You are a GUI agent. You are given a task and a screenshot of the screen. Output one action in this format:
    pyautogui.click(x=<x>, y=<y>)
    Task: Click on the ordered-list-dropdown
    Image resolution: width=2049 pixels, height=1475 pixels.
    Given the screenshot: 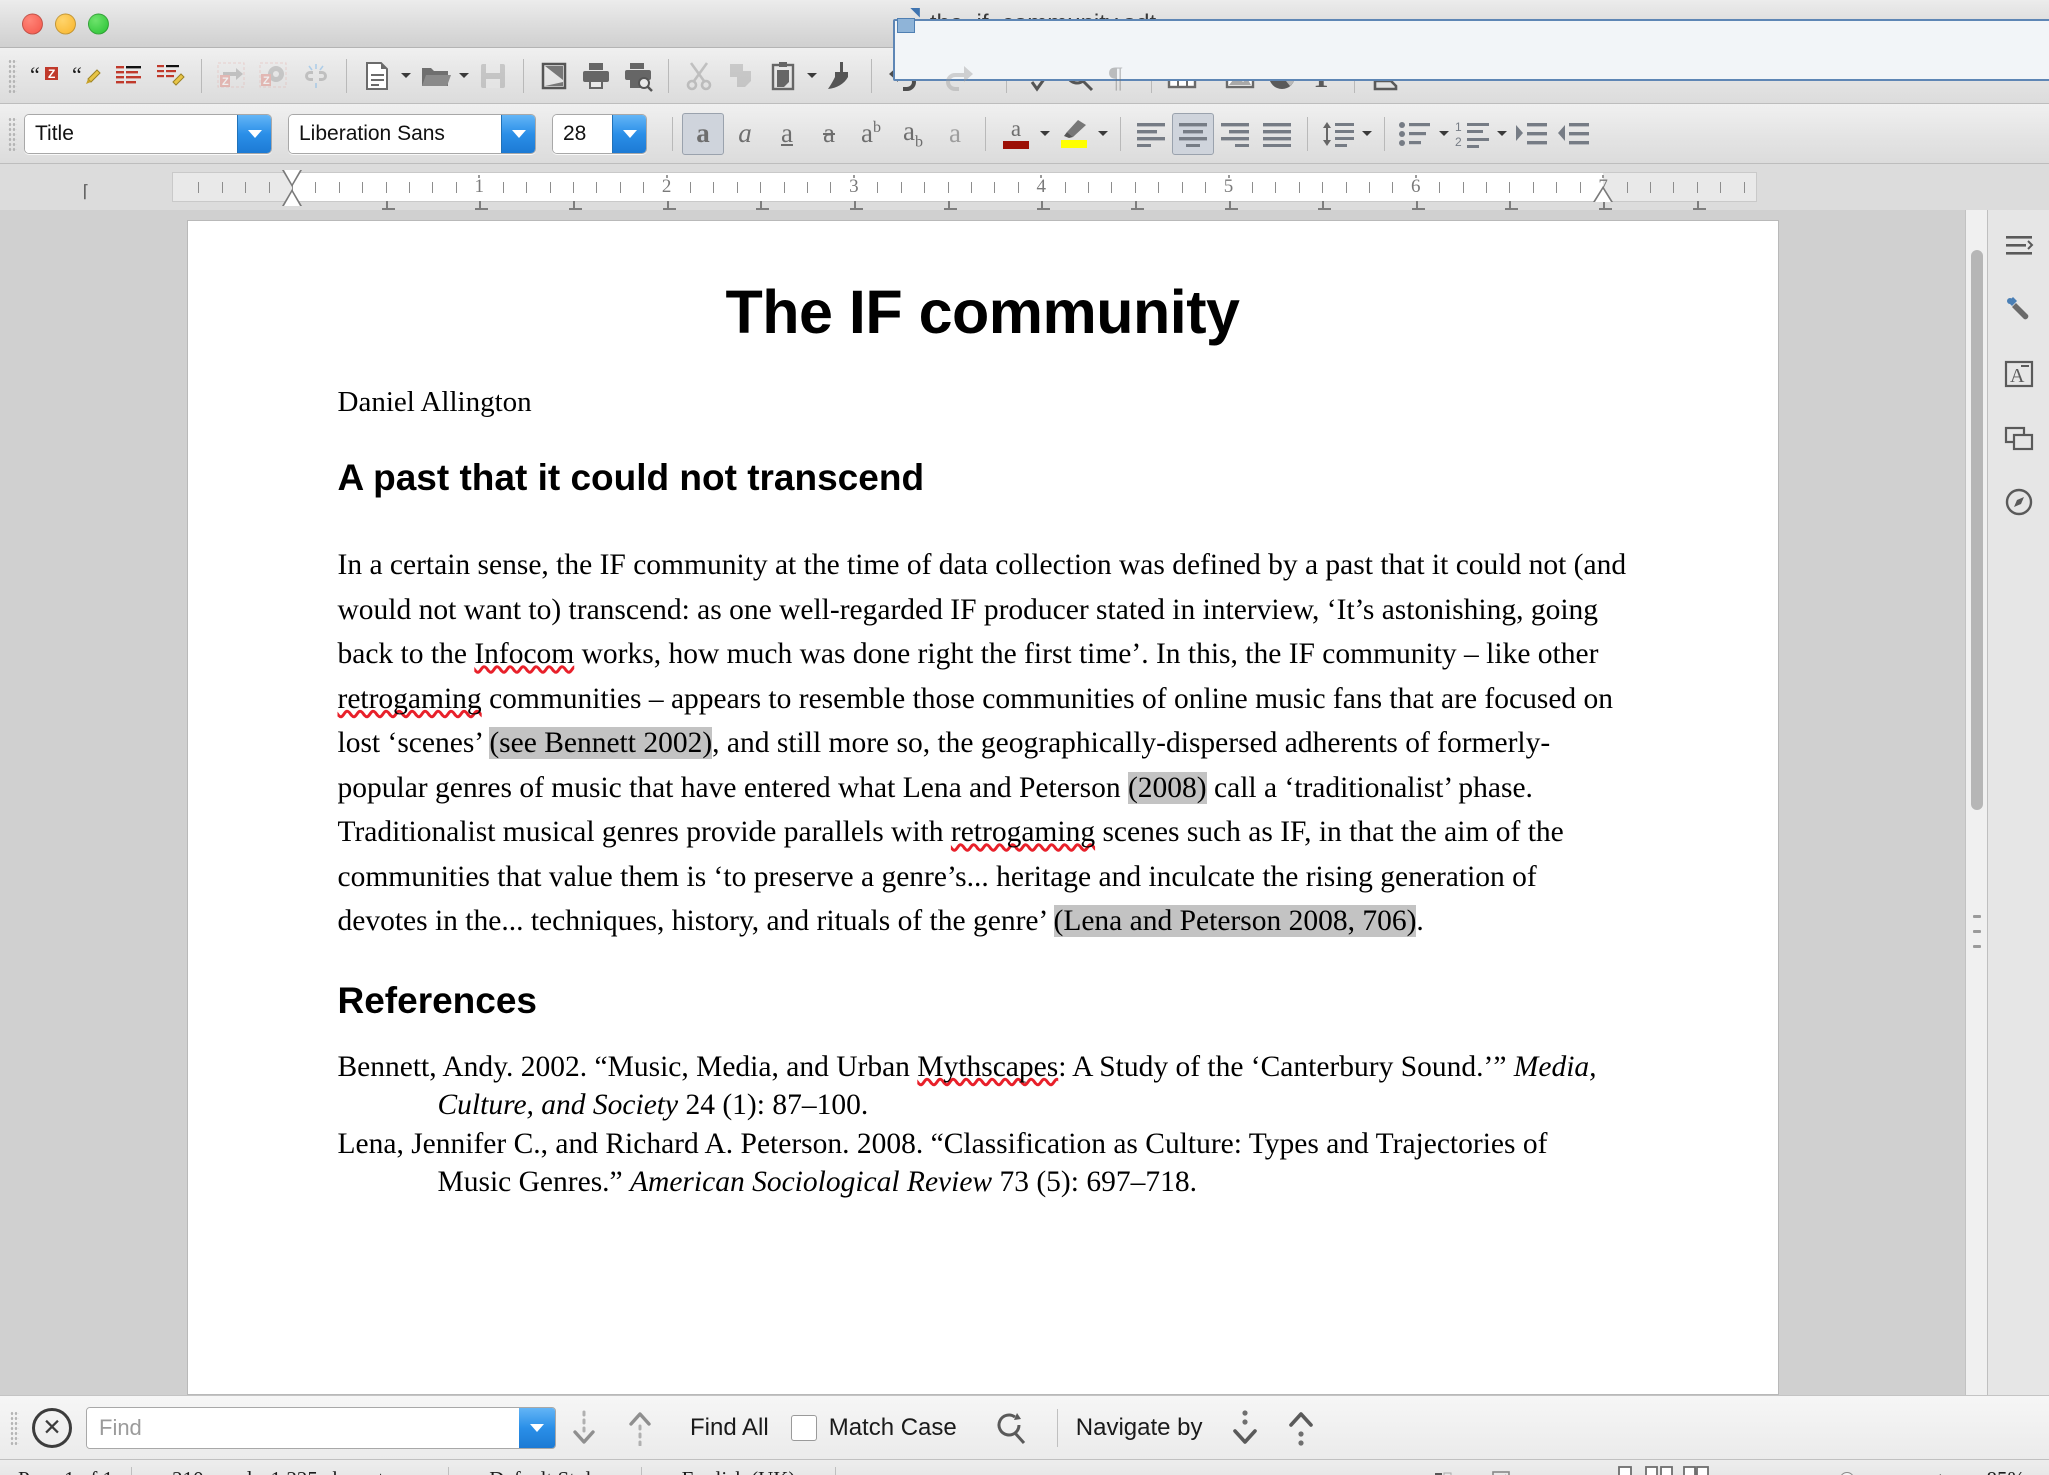 What is the action you would take?
    pyautogui.click(x=1502, y=134)
    